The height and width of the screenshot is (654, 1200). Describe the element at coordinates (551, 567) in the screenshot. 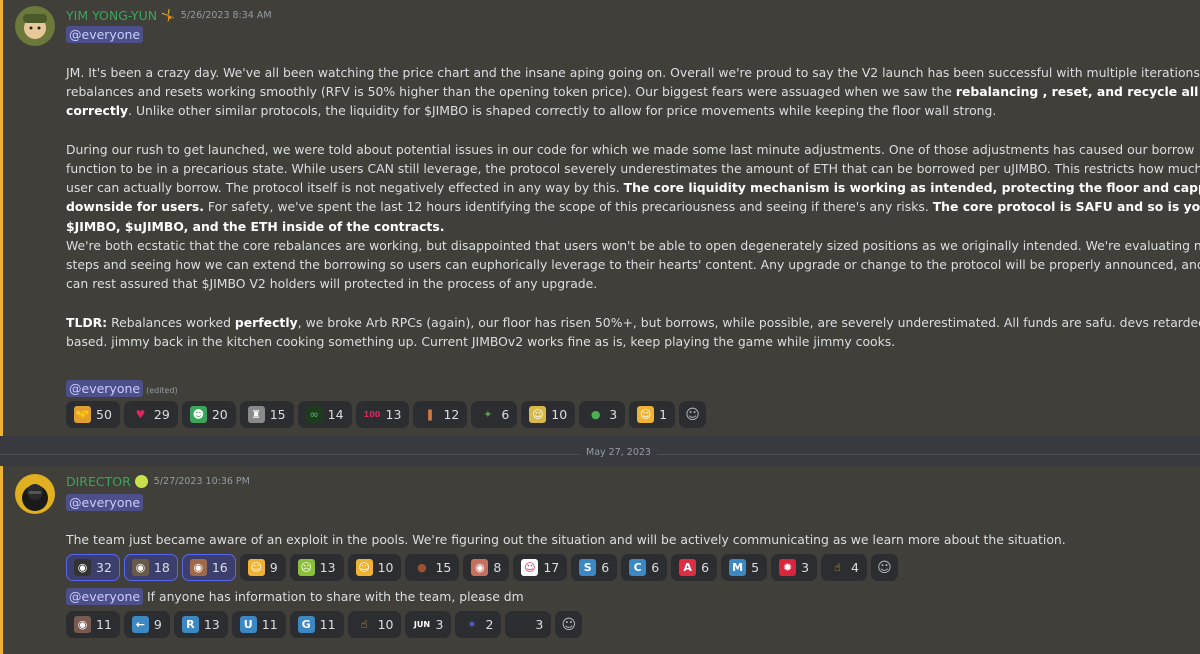

I see `reaction-count: 17` at that location.